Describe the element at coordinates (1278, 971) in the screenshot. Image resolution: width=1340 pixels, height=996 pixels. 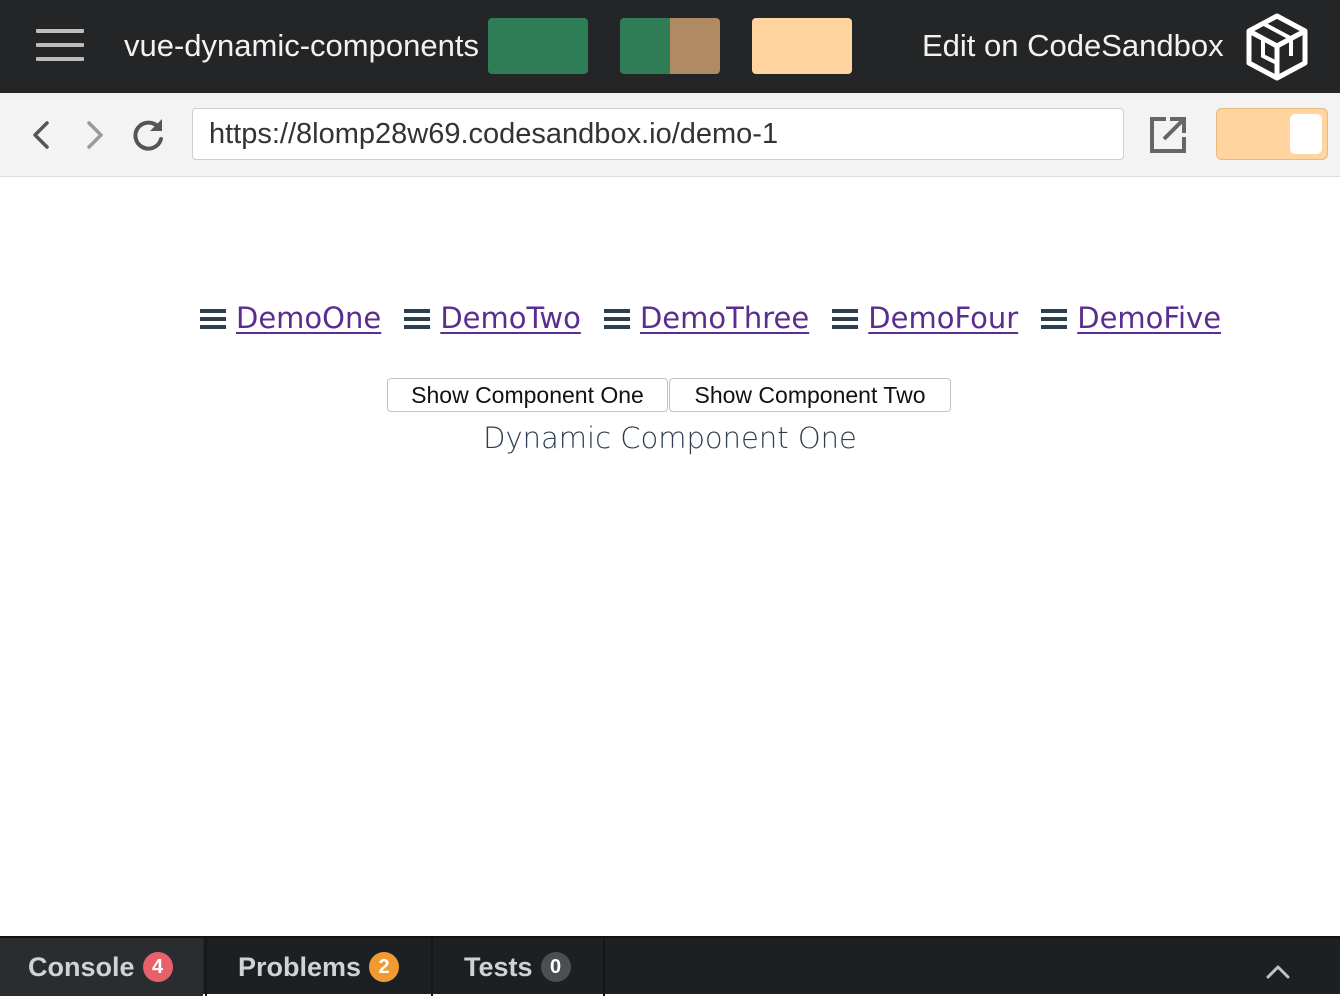
I see `chevron-up-icon` at that location.